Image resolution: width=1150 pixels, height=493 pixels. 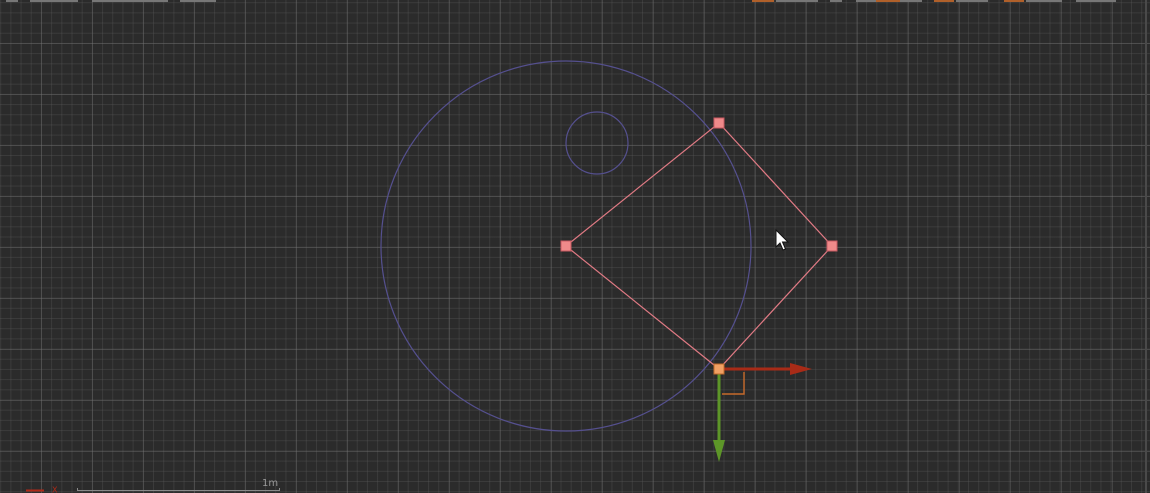 What do you see at coordinates (719, 369) in the screenshot?
I see `vertex-handle-bottom-selected` at bounding box center [719, 369].